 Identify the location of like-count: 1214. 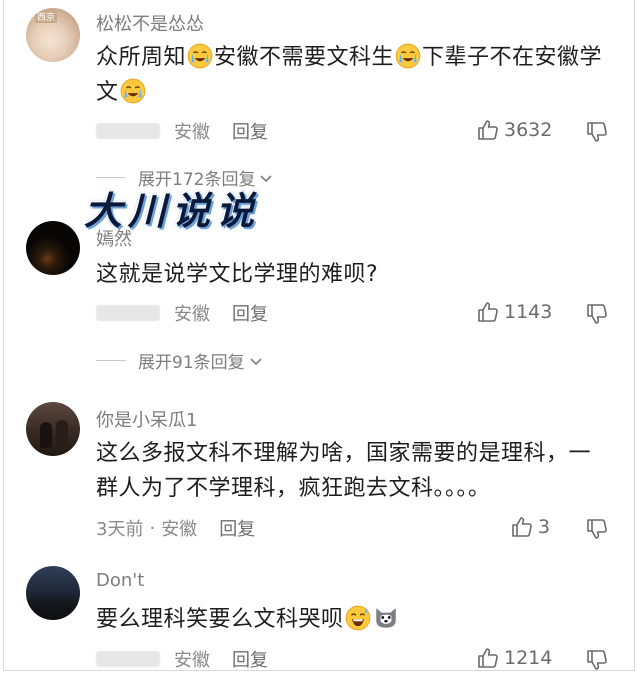
(528, 658).